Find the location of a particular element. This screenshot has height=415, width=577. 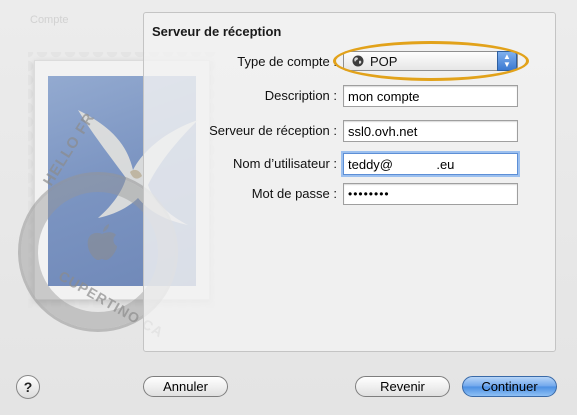

apple-logo-icon is located at coordinates (102, 242).